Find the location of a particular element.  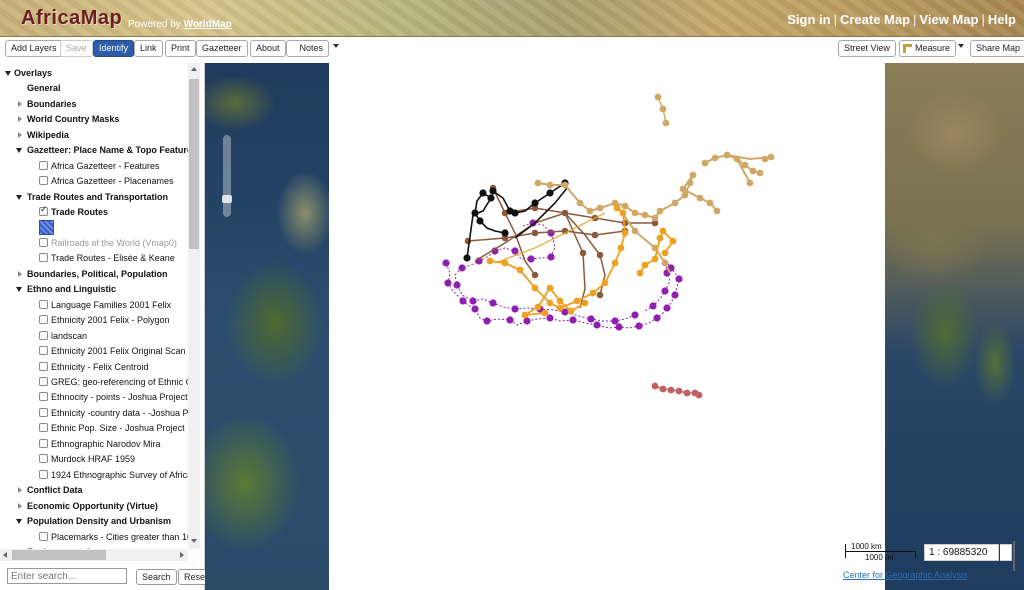

search-input is located at coordinates (67, 576).